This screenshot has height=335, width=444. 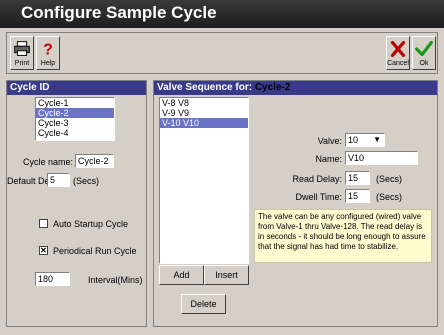 I want to click on valve-select: 10 ▼, so click(x=365, y=140).